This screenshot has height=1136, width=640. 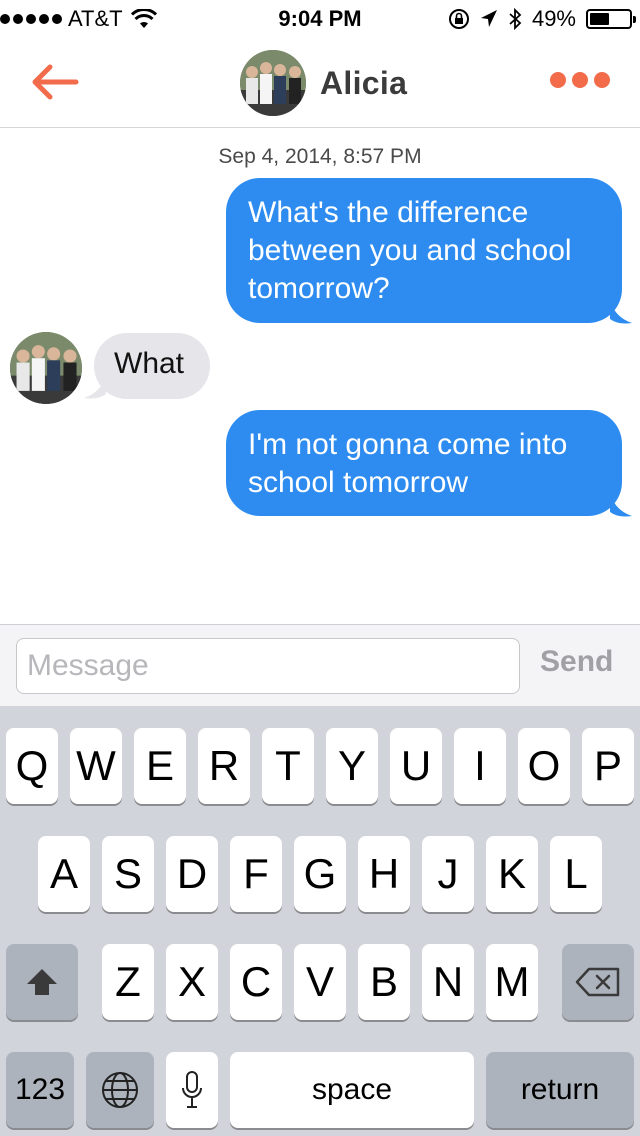 What do you see at coordinates (448, 982) in the screenshot?
I see `key-n: N` at bounding box center [448, 982].